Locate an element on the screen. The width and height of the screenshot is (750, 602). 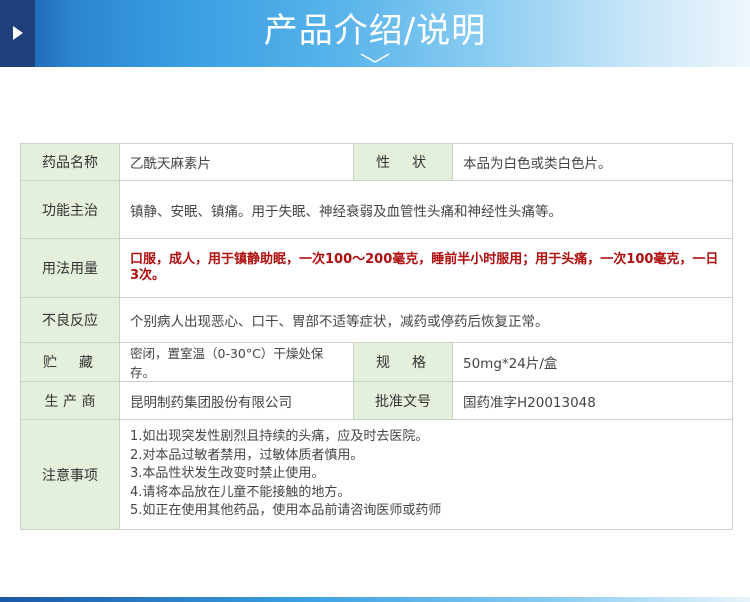
storage-value: 密闭，置室温（0-30°C）干燥处保存。 is located at coordinates (236, 362).